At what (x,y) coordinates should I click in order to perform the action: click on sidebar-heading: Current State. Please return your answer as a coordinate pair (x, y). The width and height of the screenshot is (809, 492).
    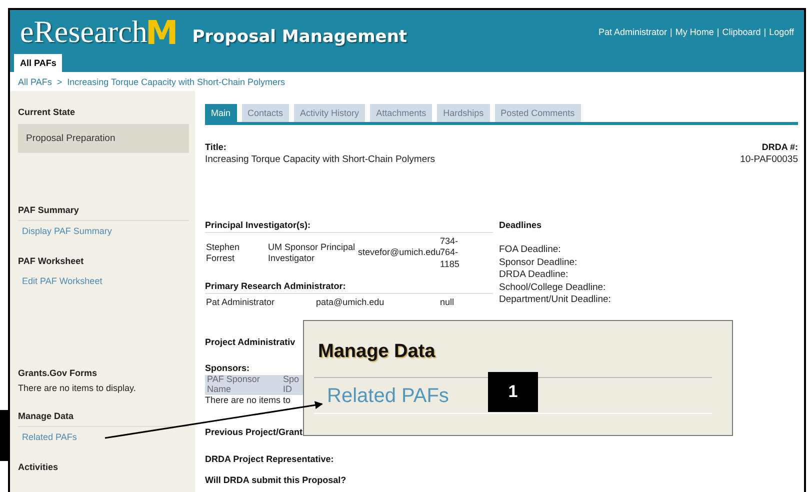
    Looking at the image, I should click on (47, 113).